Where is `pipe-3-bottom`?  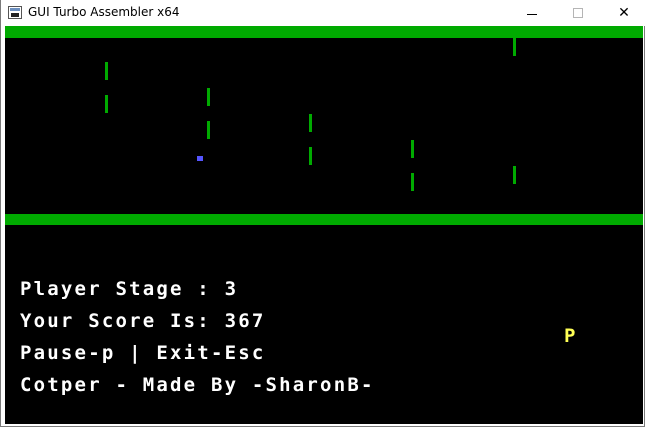
pipe-3-bottom is located at coordinates (310, 156).